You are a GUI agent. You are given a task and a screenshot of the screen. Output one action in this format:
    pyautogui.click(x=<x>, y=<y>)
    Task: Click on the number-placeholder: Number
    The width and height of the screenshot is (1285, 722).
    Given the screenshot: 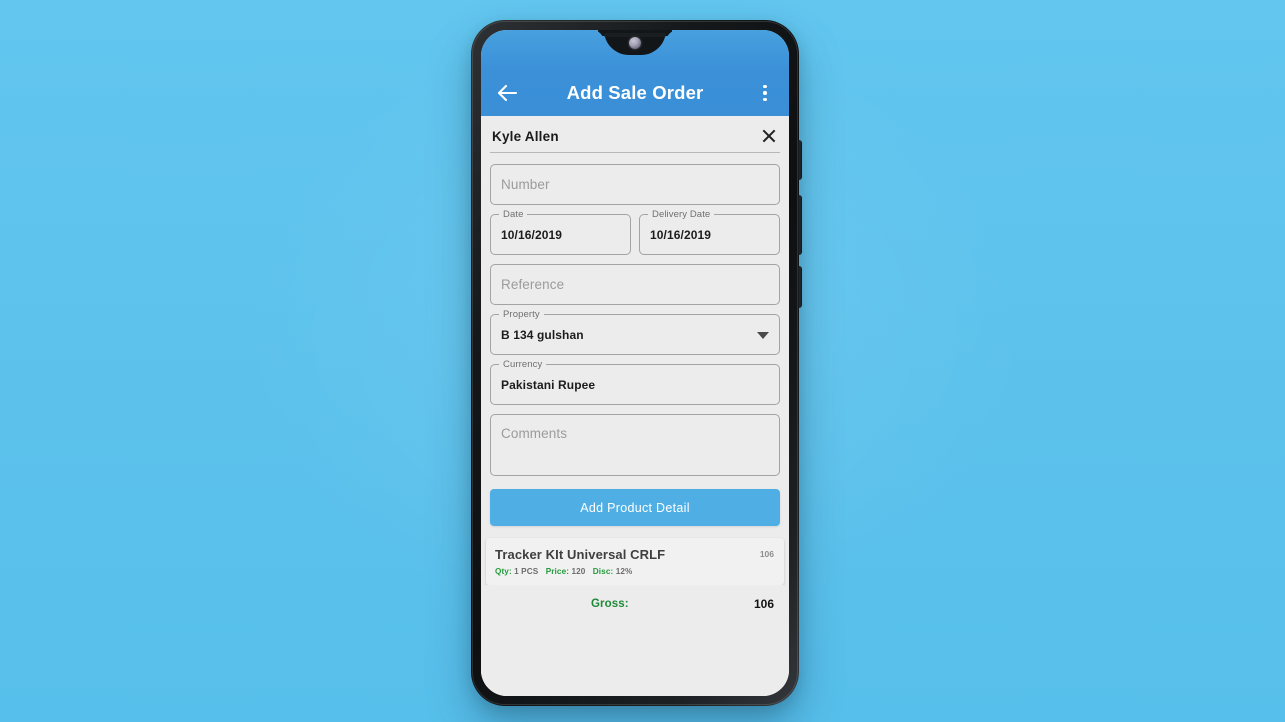 What is the action you would take?
    pyautogui.click(x=525, y=184)
    